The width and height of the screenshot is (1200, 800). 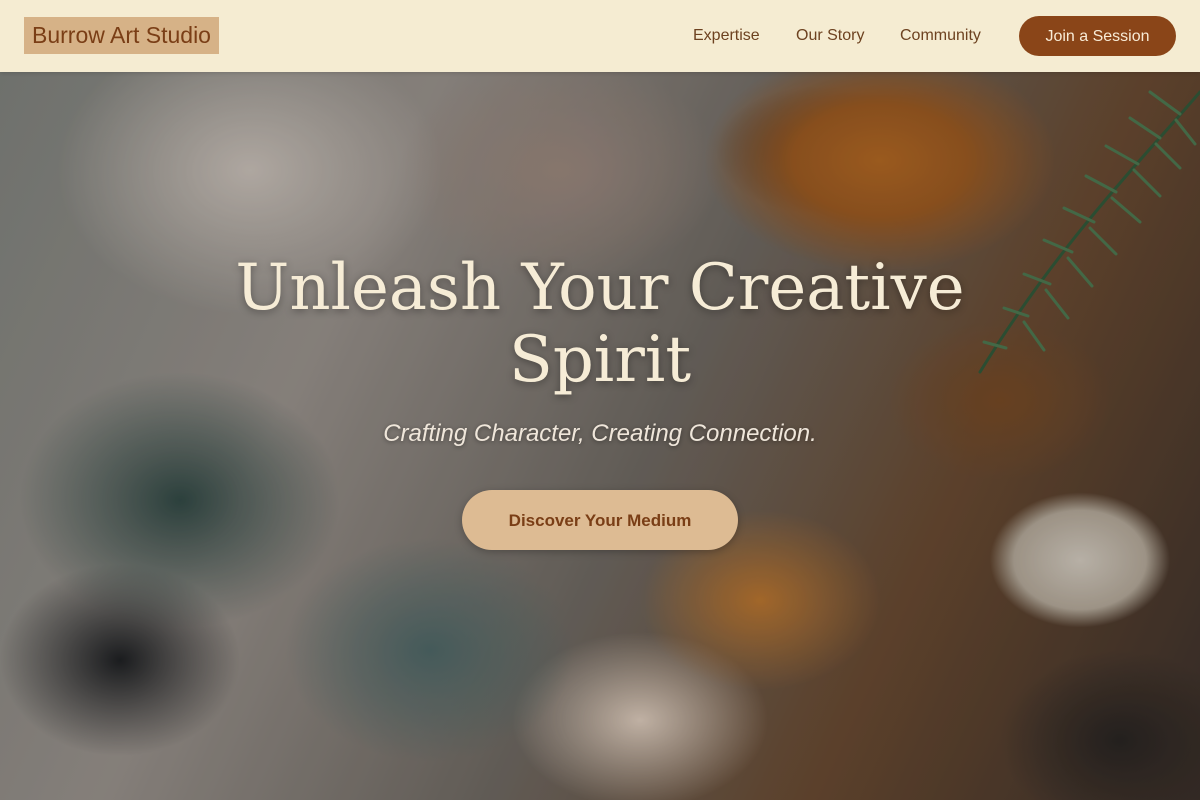 I want to click on nav-link-our-story: Our Story, so click(x=830, y=36).